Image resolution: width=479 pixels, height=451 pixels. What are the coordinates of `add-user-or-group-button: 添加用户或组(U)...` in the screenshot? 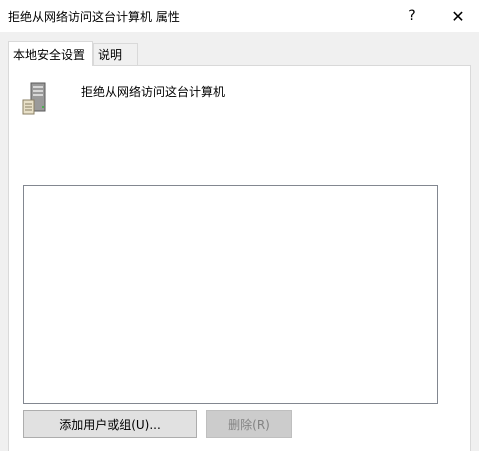 It's located at (110, 424).